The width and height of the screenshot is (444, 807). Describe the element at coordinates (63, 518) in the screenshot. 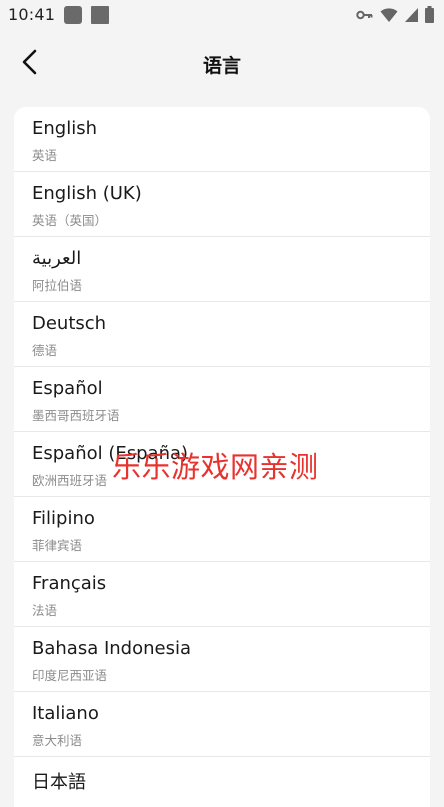

I see `language-name: Filipino` at that location.